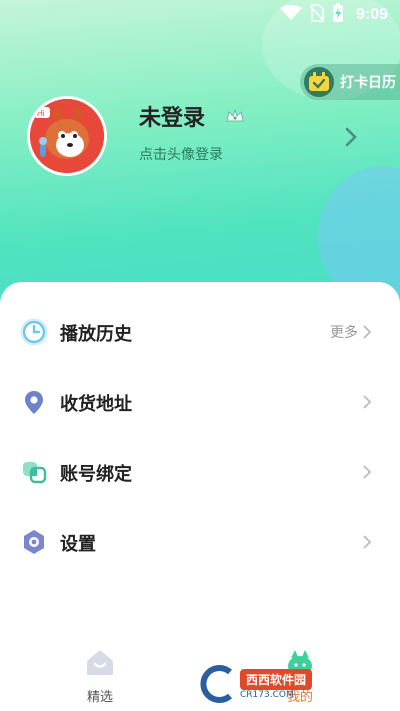 This screenshot has height=711, width=400. I want to click on level-badge-icon, so click(235, 117).